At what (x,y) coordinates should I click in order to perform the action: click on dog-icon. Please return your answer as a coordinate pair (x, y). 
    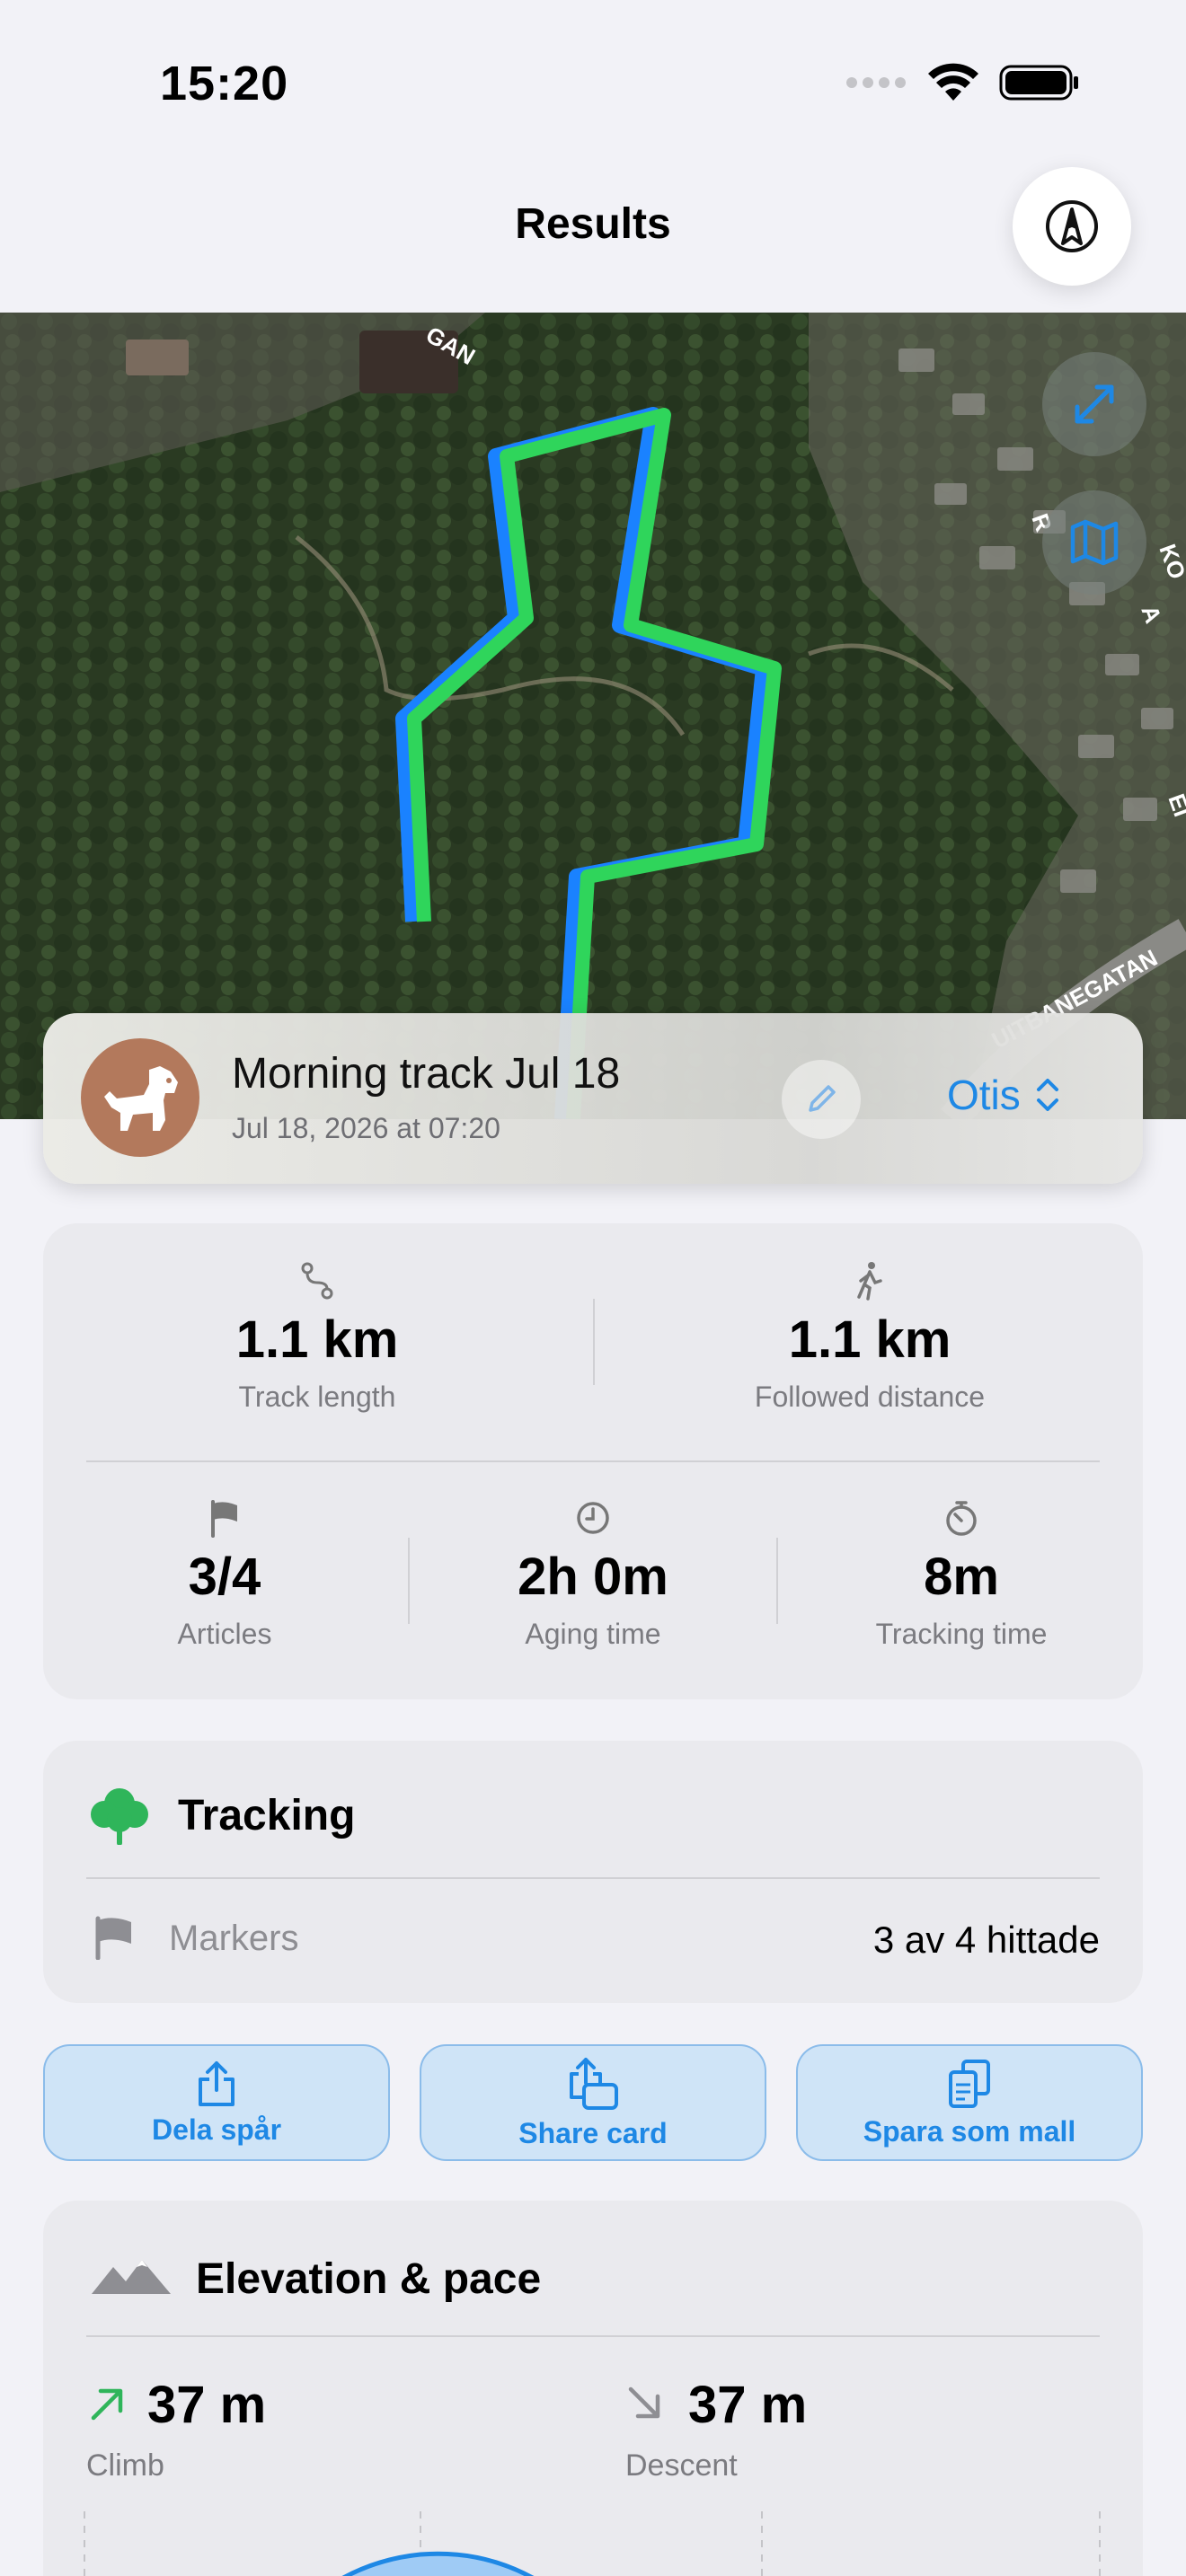
    Looking at the image, I should click on (141, 1098).